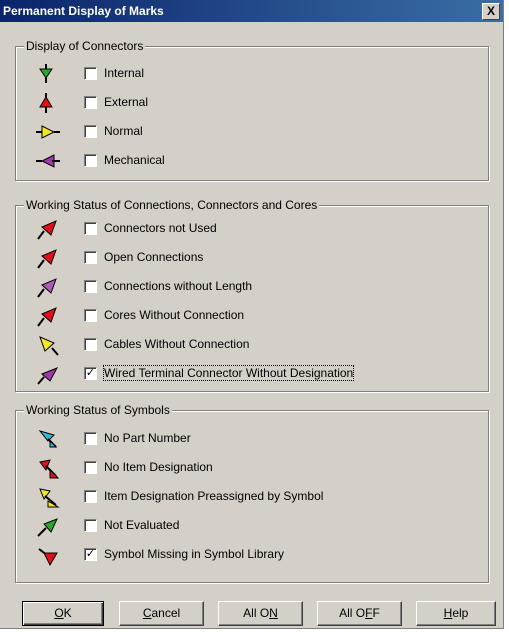 Image resolution: width=509 pixels, height=632 pixels. I want to click on checkbox-label: Connections without Length, so click(178, 286).